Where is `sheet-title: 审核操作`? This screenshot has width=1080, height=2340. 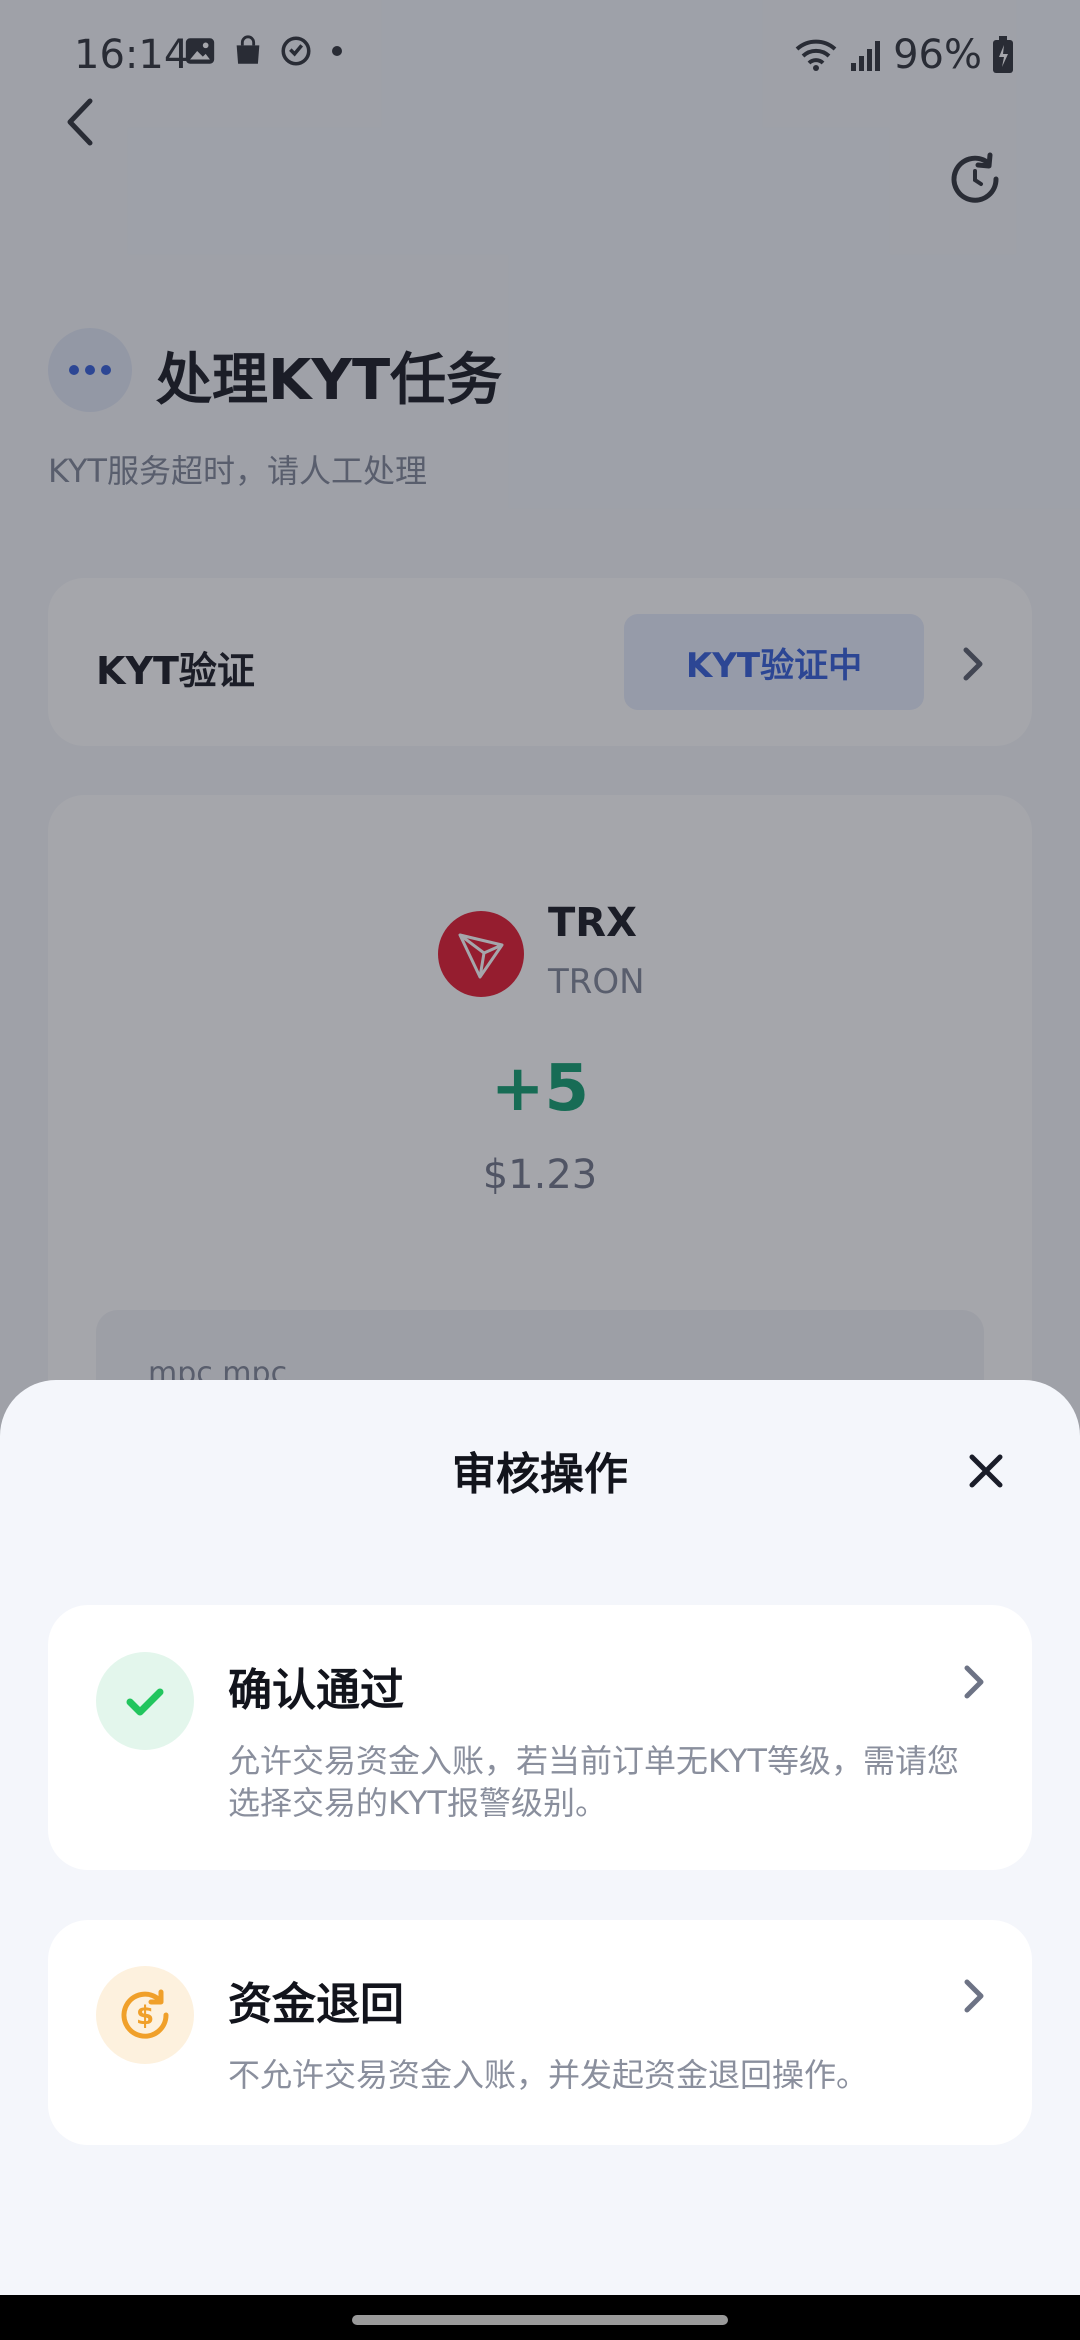 sheet-title: 审核操作 is located at coordinates (540, 1474).